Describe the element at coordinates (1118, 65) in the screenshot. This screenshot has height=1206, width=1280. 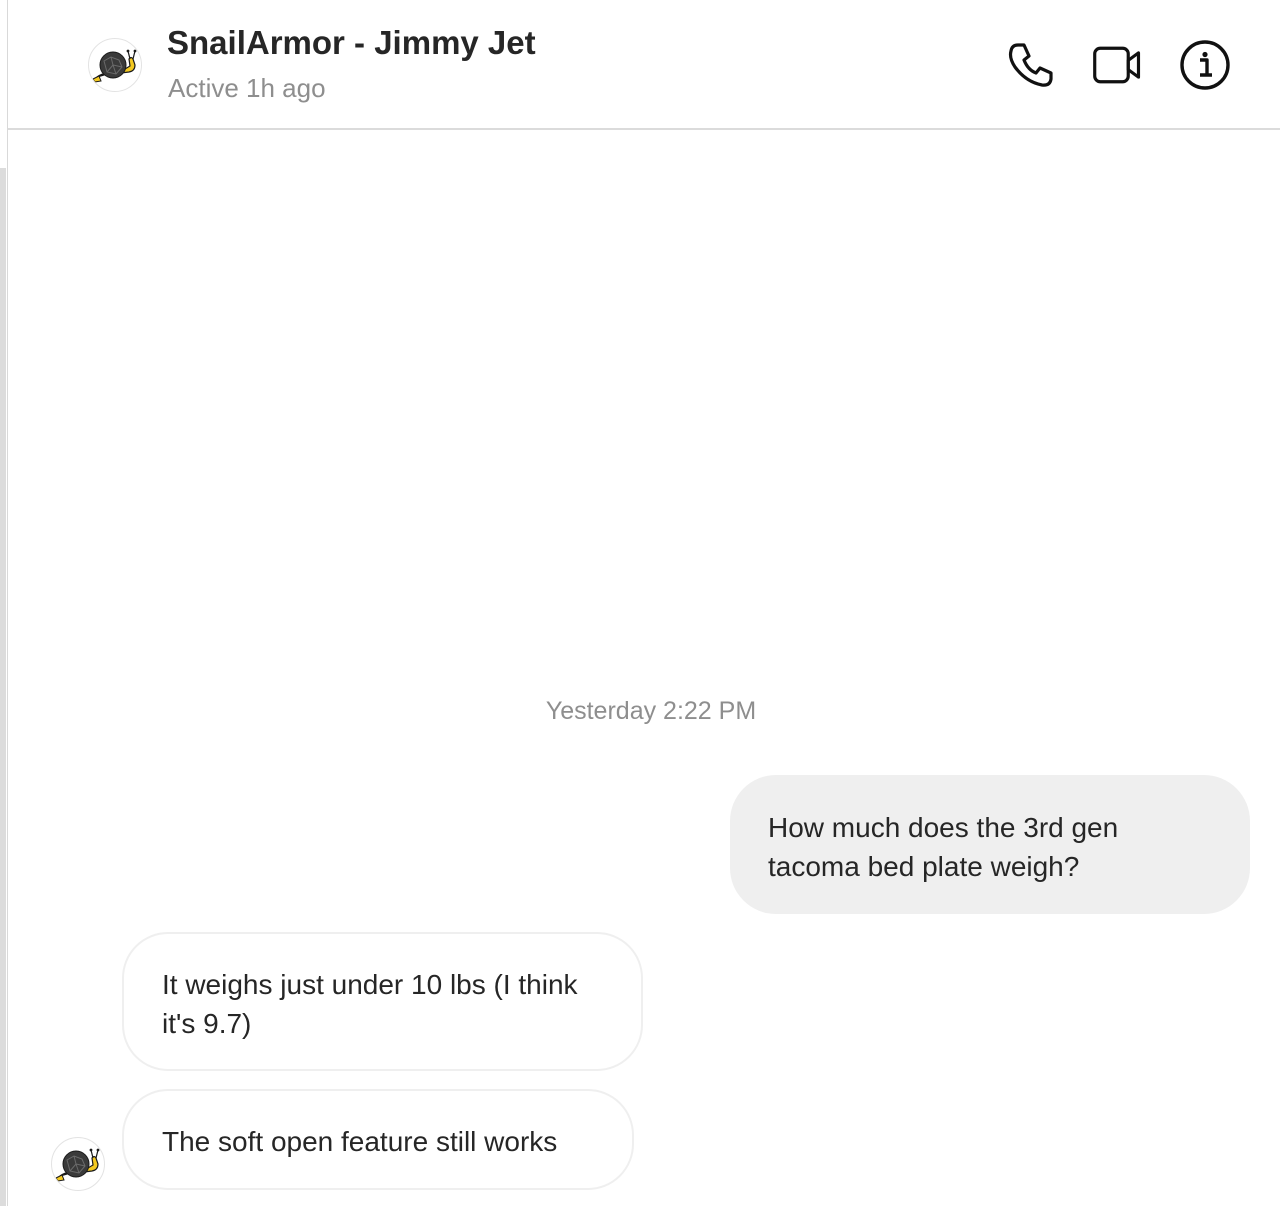
I see `video-camera-icon` at that location.